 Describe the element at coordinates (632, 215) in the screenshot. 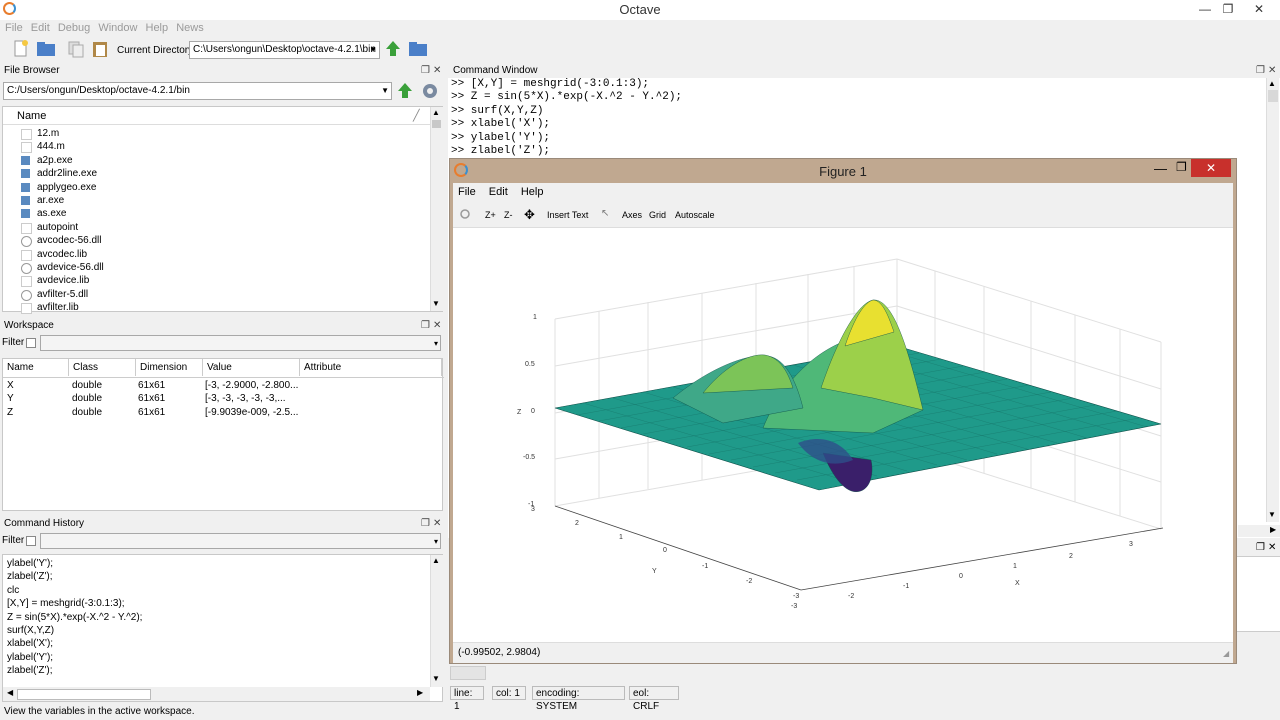

I see `axes-button: Axes` at that location.